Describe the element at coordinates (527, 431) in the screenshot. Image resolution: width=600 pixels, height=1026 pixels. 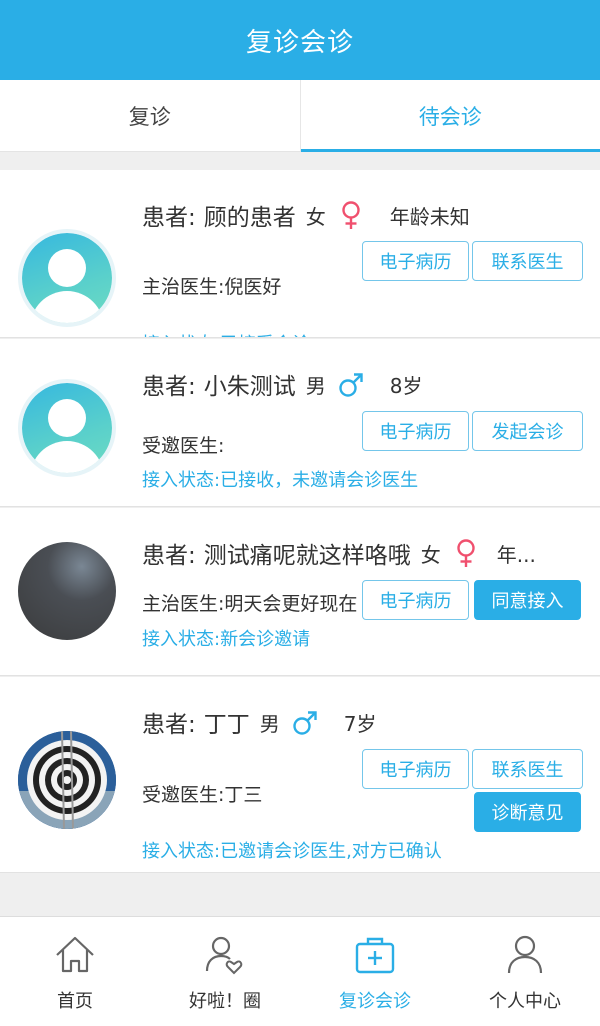
I see `start-consultation-button: 发起会诊` at that location.